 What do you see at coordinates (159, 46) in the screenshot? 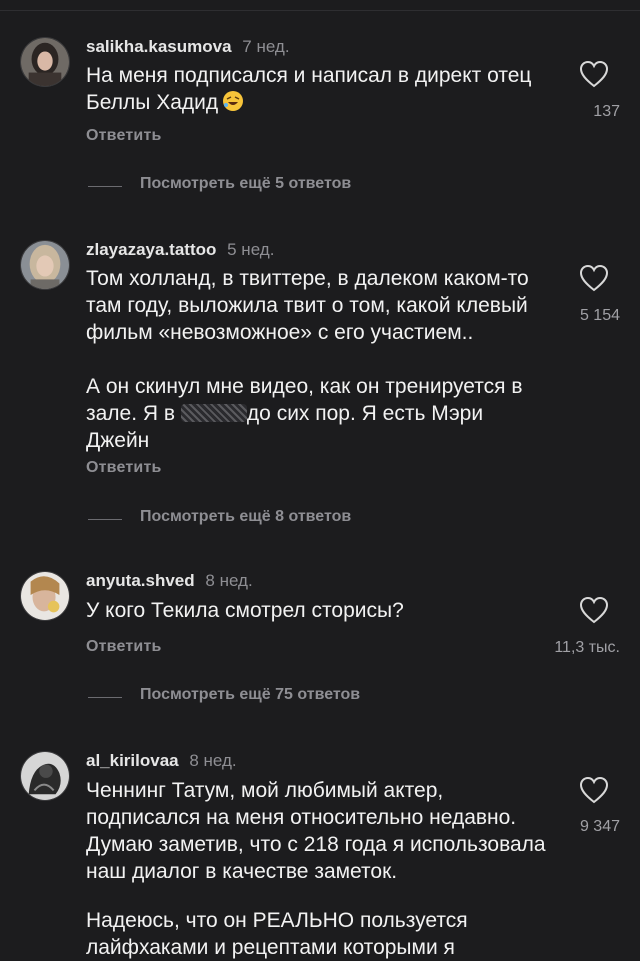
I see `username: salikha.kasumova` at bounding box center [159, 46].